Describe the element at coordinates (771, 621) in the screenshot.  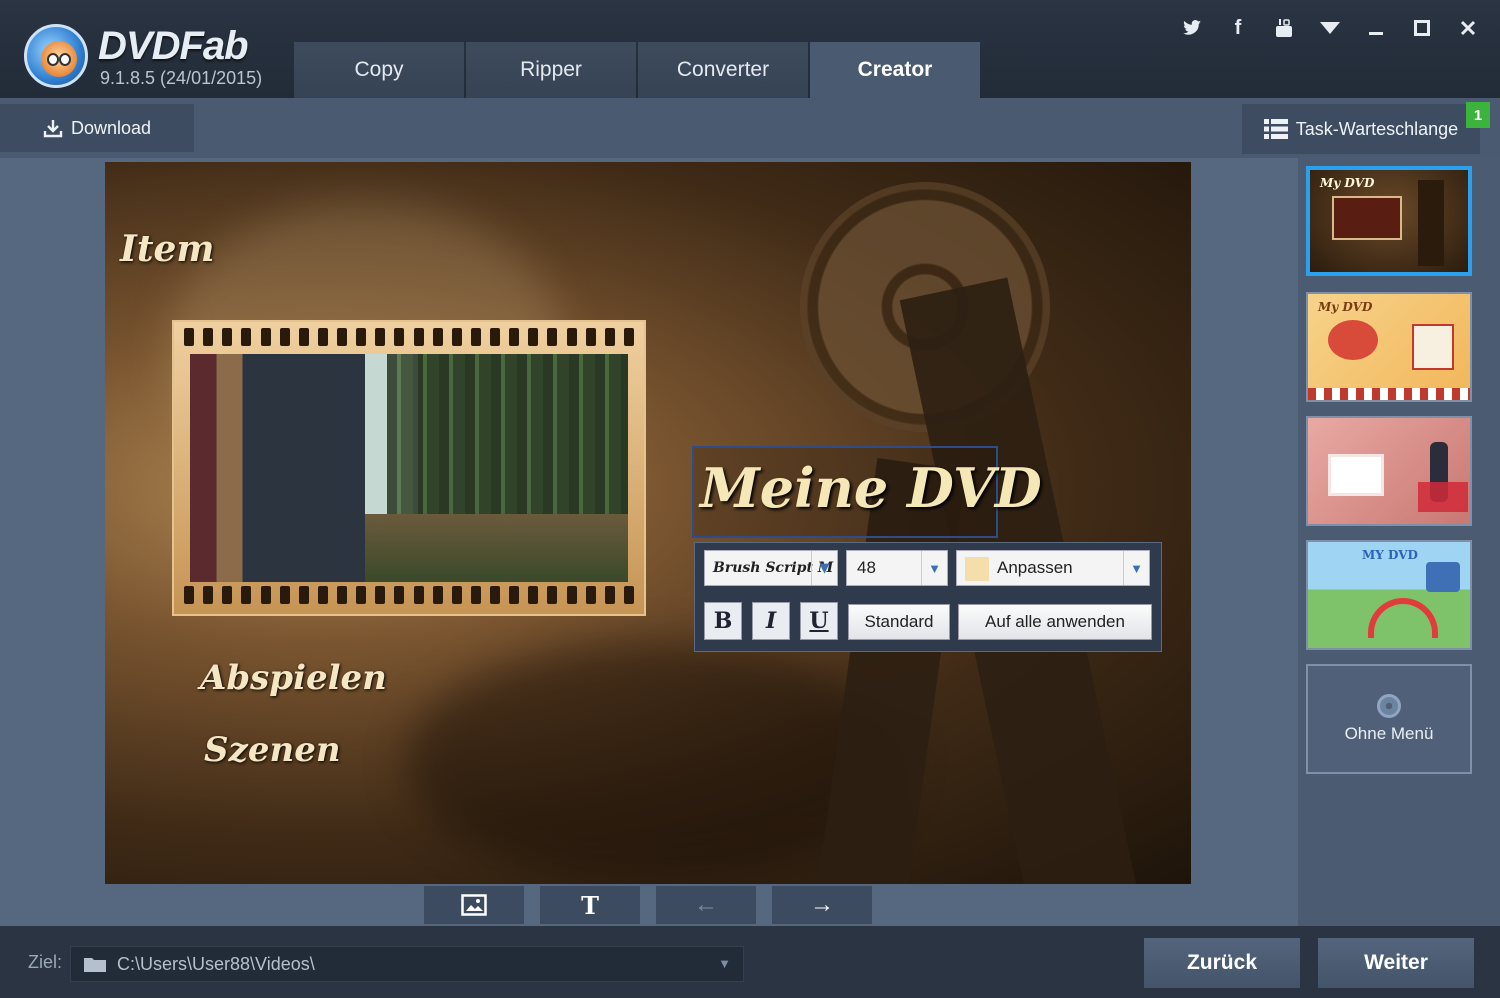
I see `italic-button: I` at that location.